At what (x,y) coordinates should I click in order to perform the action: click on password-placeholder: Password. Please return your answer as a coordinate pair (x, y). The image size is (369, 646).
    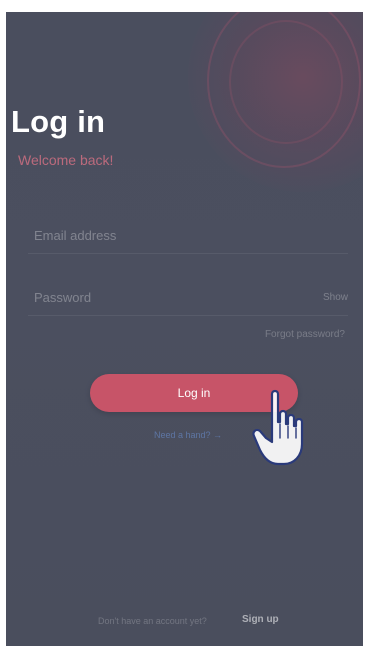
    Looking at the image, I should click on (63, 297).